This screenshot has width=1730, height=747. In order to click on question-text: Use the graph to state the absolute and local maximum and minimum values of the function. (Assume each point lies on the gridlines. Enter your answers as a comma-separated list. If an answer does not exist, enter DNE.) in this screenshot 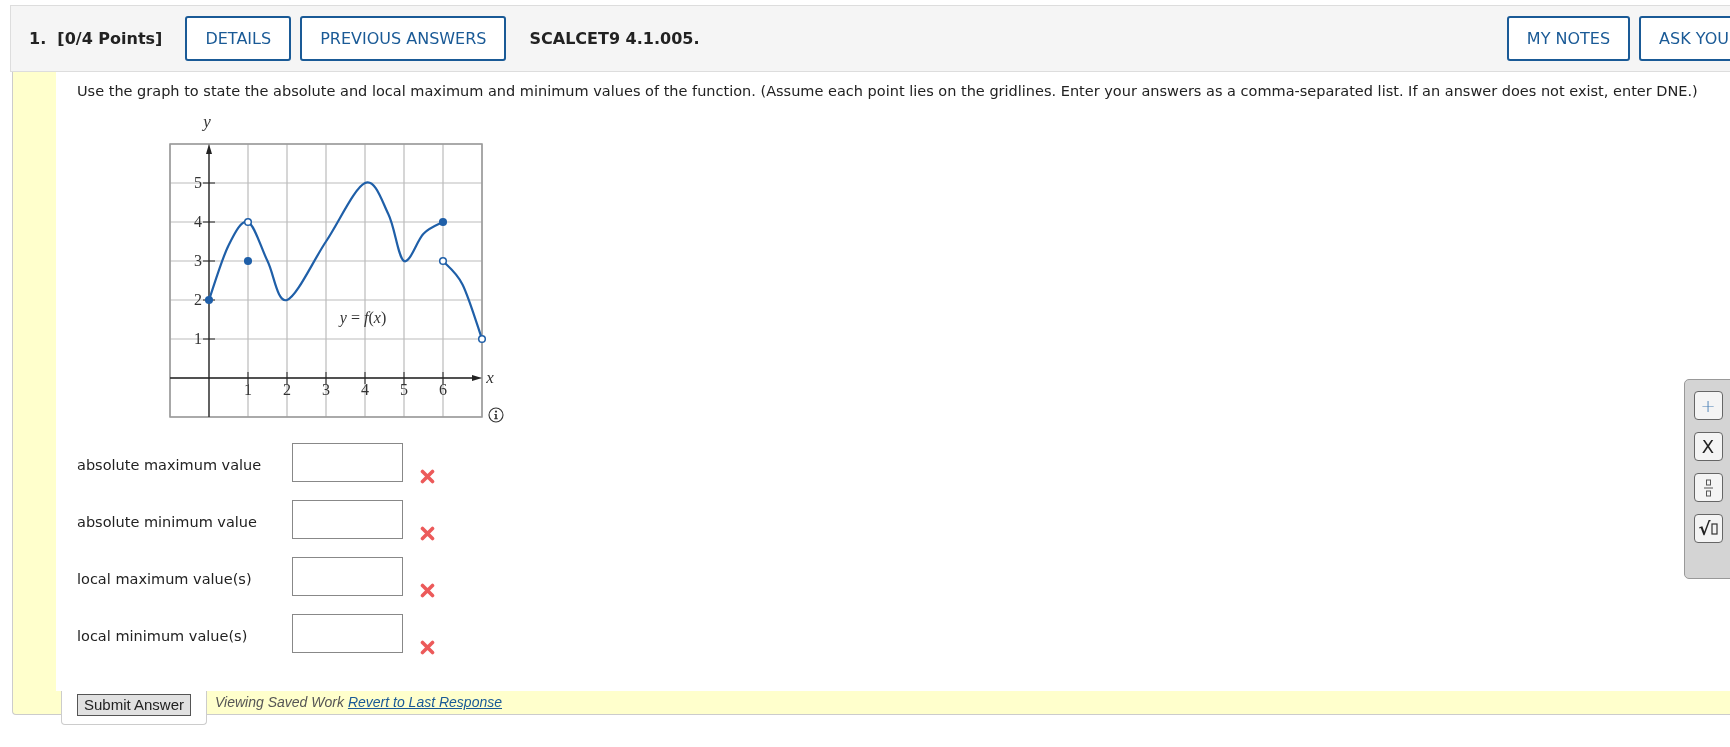, I will do `click(888, 91)`.